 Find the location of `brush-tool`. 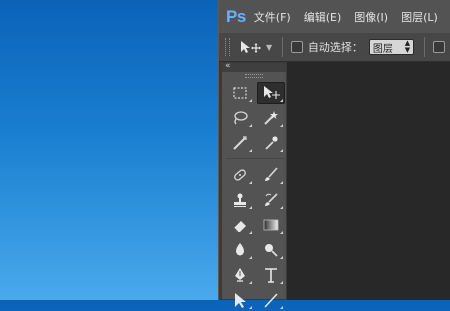

brush-tool is located at coordinates (271, 175).